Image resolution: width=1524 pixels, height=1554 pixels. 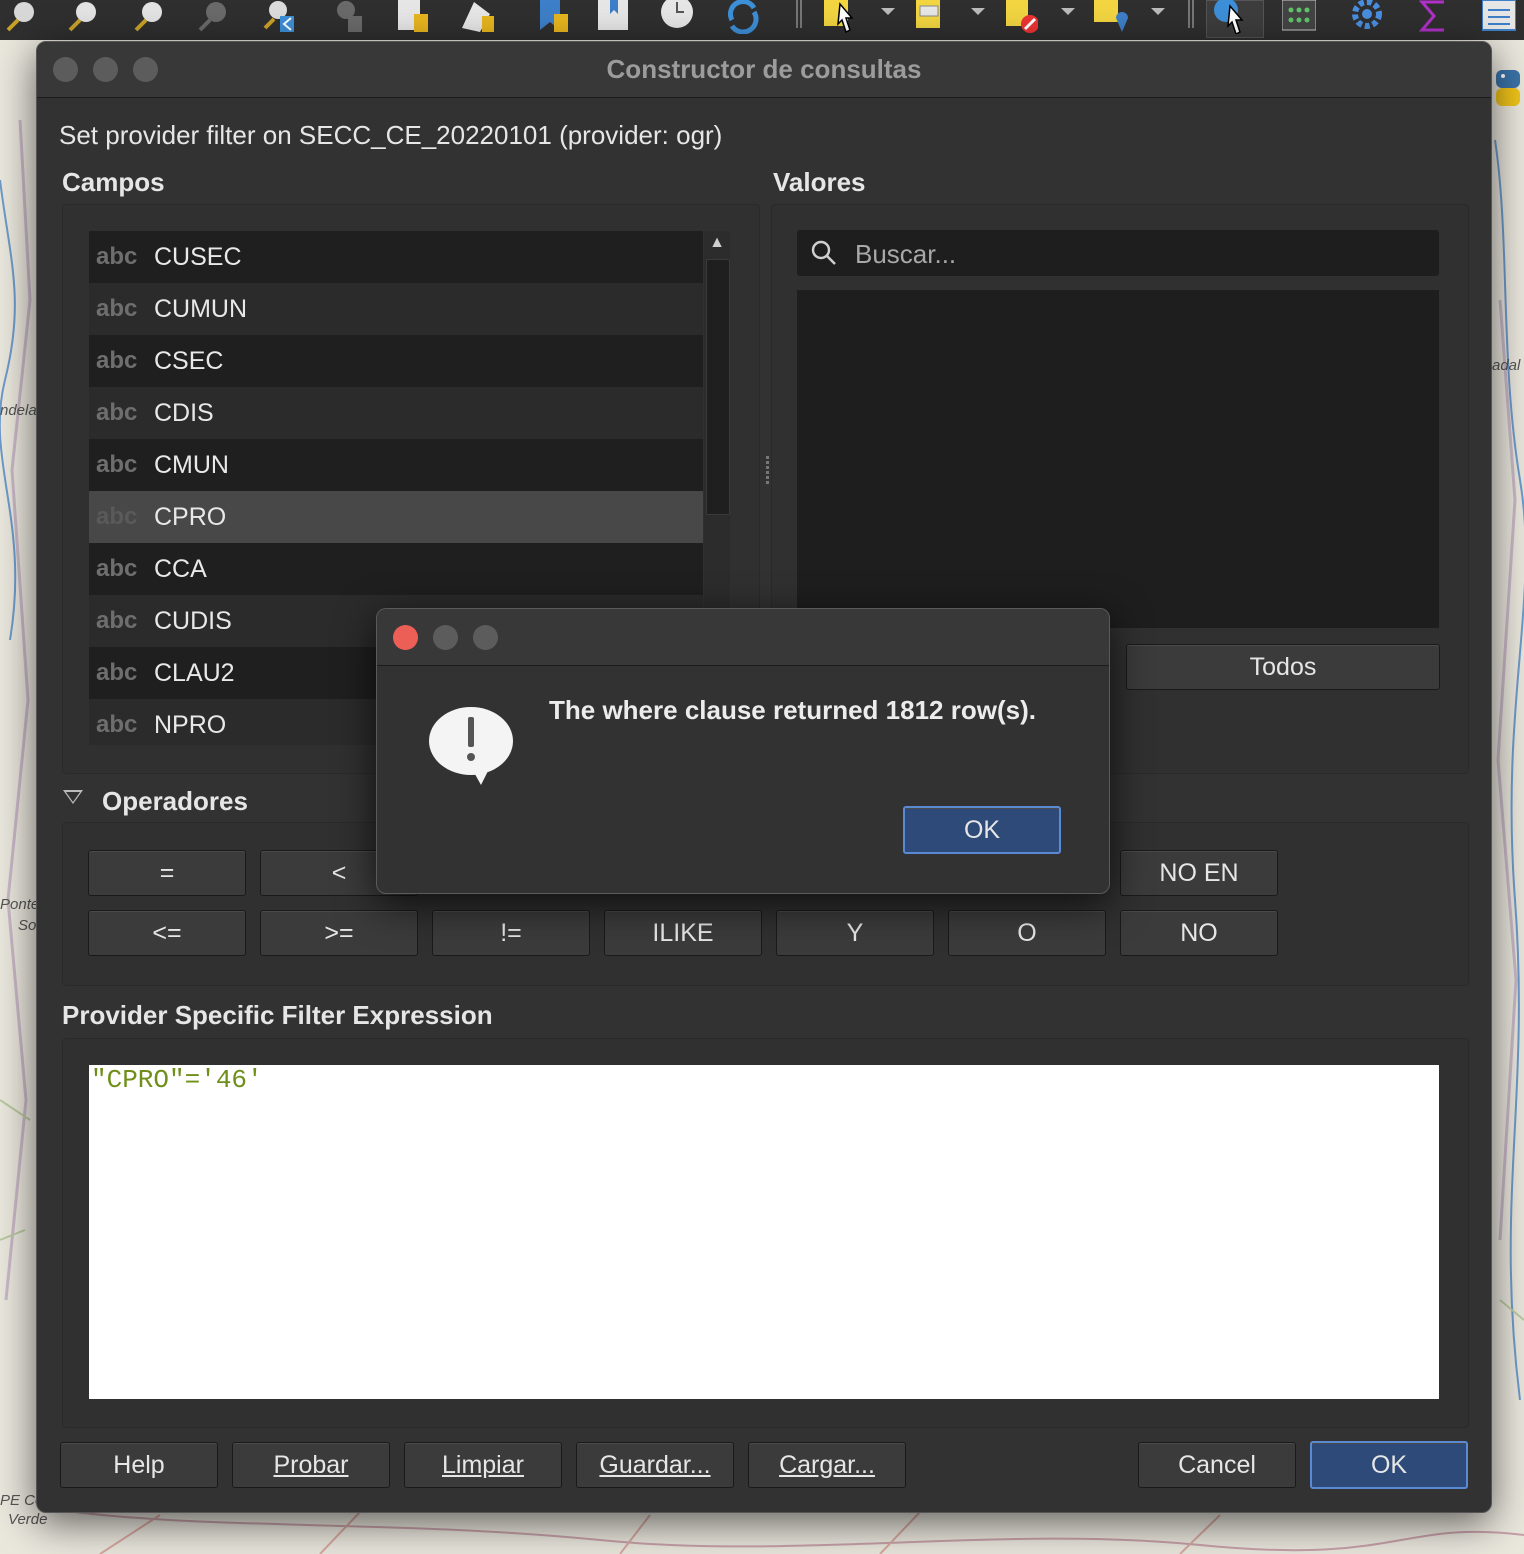 I want to click on processing-toolbox-icon, so click(x=1367, y=17).